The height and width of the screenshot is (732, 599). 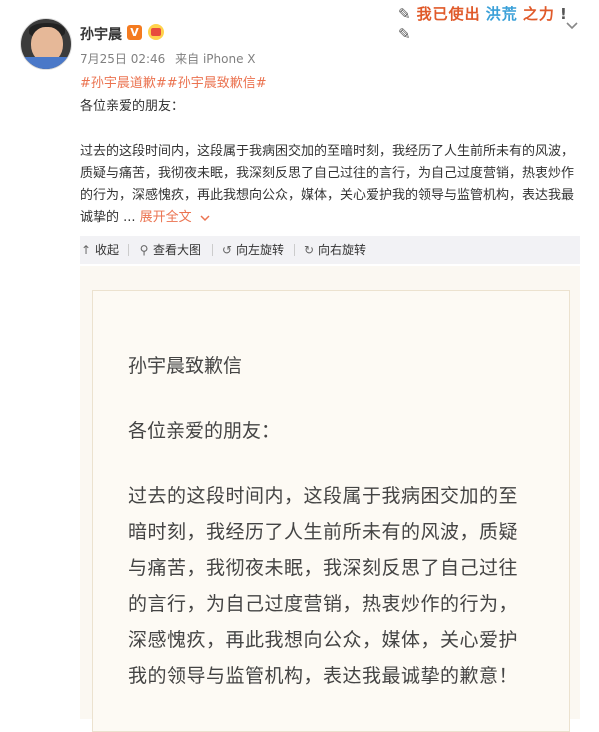 What do you see at coordinates (144, 250) in the screenshot?
I see `search-icon: ⚲` at bounding box center [144, 250].